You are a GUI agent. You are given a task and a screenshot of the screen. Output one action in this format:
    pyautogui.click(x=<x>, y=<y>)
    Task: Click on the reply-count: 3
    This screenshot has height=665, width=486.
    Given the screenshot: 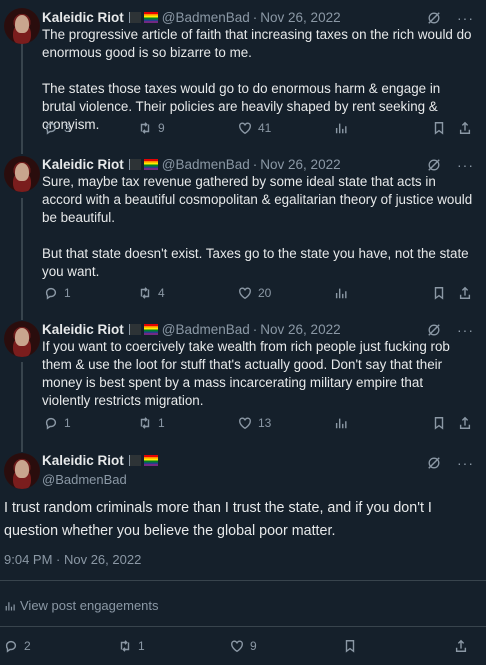 What is the action you would take?
    pyautogui.click(x=67, y=128)
    